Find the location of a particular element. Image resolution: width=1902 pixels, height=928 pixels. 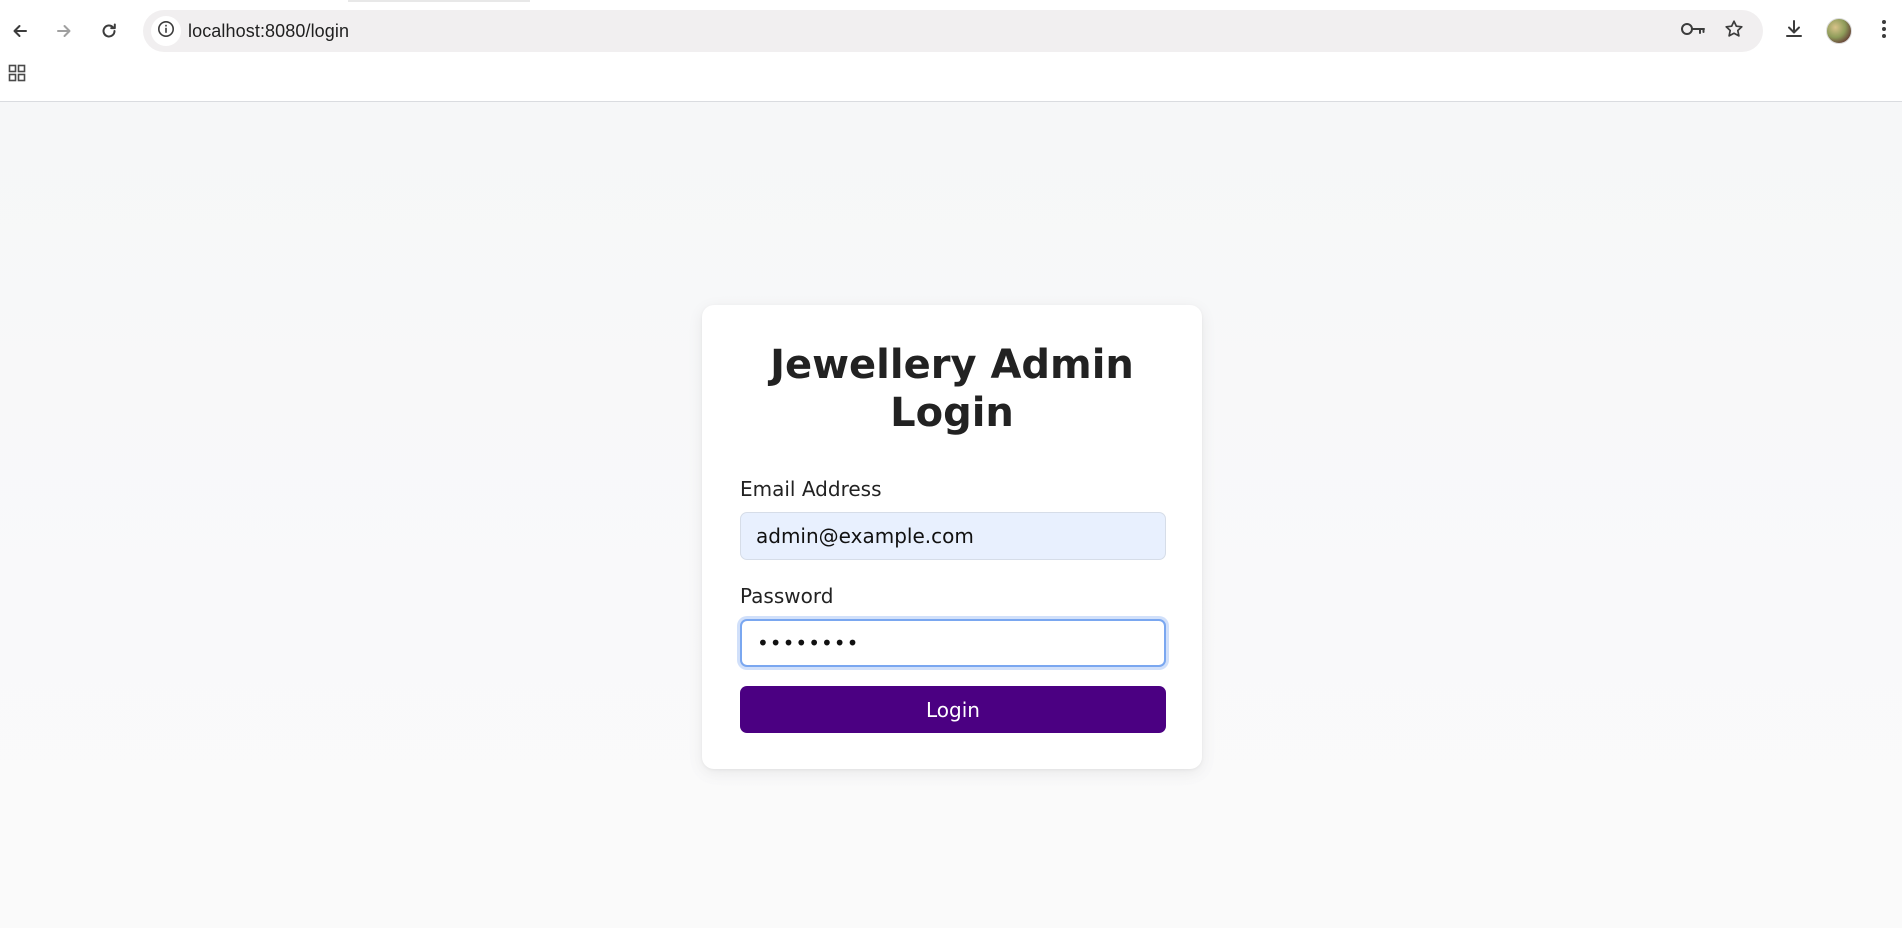

forward-arrow-icon is located at coordinates (64, 31).